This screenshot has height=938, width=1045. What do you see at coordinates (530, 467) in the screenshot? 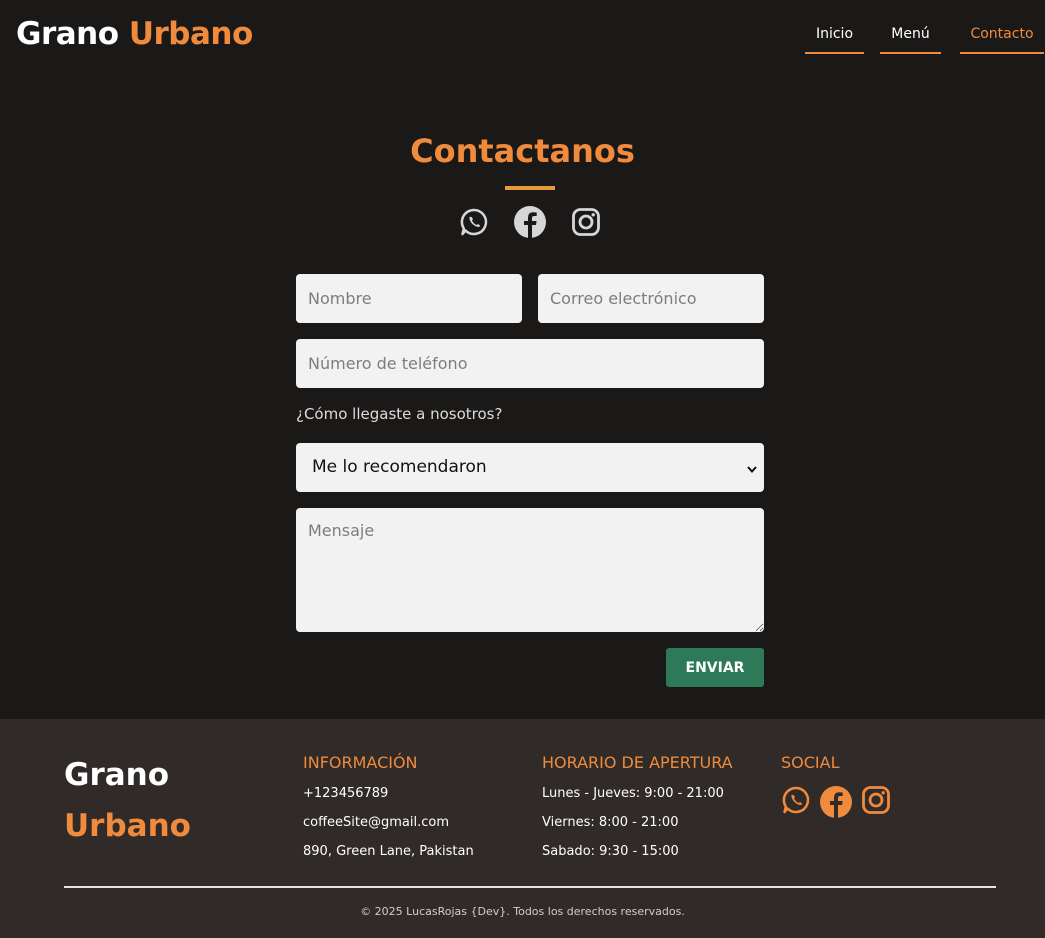
I see `source-select: Me lo recomendaron` at bounding box center [530, 467].